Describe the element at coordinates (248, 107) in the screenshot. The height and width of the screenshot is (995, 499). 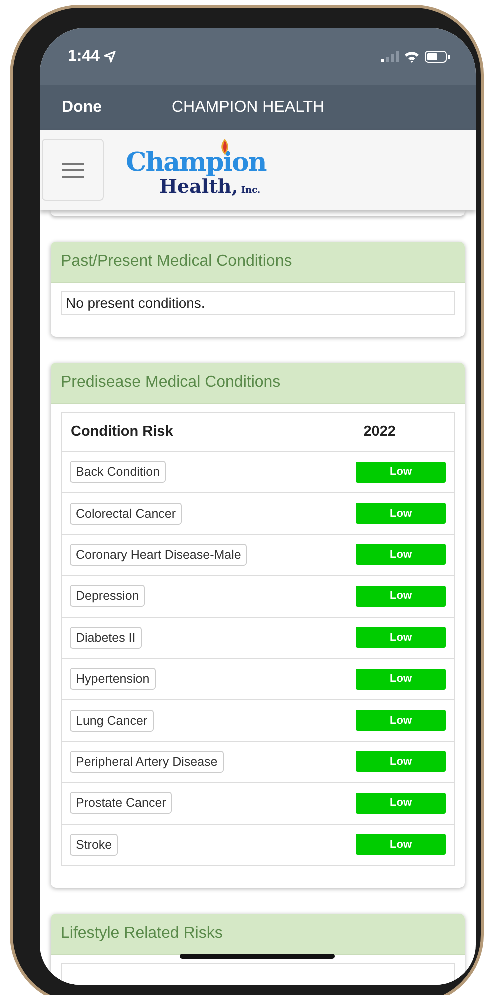
I see `nav-title: CHAMPION HEALTH` at that location.